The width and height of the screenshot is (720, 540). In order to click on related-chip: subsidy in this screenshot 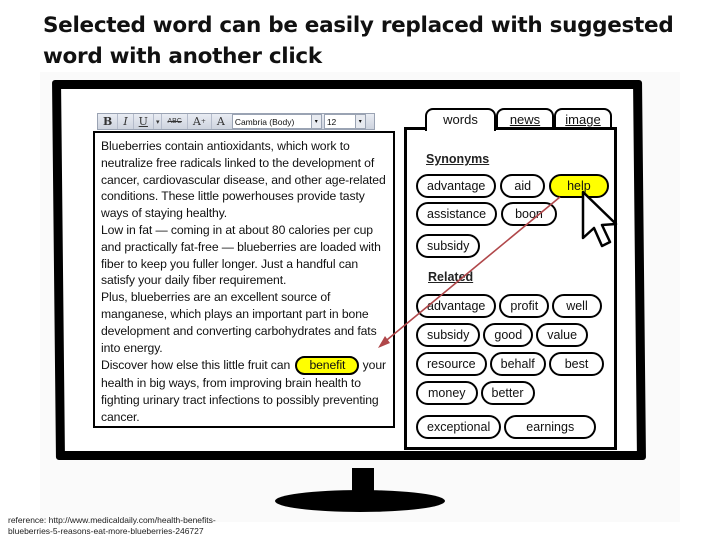, I will do `click(448, 335)`.